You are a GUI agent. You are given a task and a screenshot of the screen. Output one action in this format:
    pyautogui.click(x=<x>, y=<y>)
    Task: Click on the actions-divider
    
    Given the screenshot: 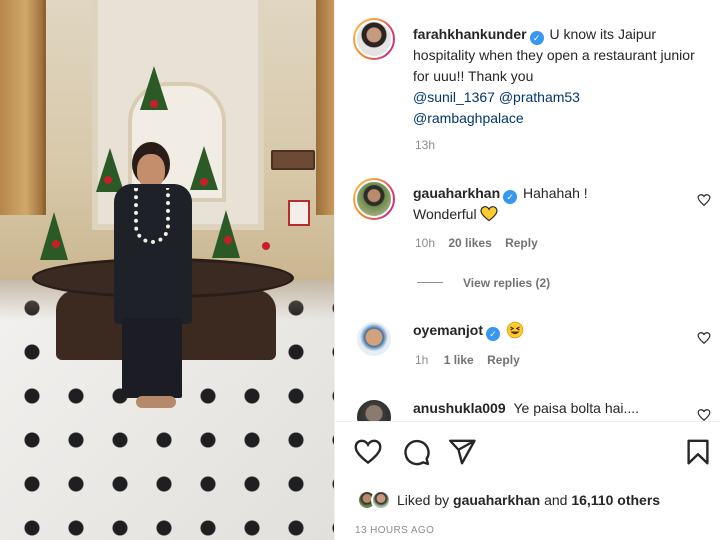 What is the action you would take?
    pyautogui.click(x=527, y=421)
    